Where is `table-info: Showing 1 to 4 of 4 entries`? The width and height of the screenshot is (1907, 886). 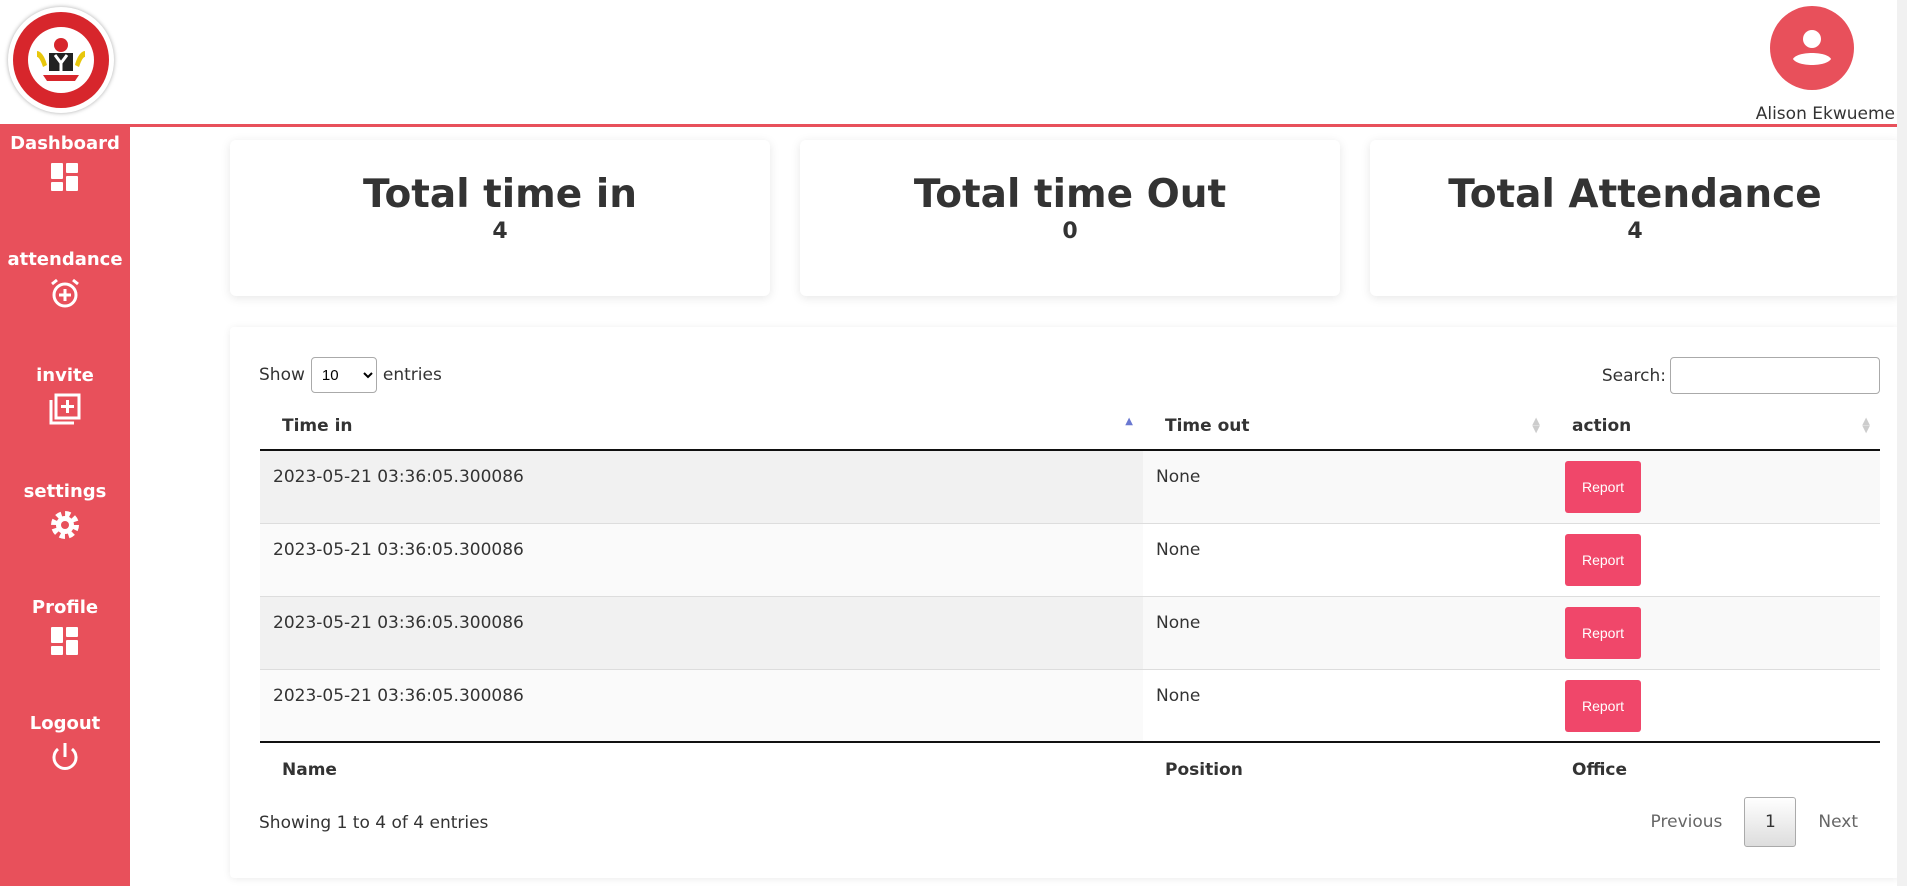
table-info: Showing 1 to 4 of 4 entries is located at coordinates (374, 823).